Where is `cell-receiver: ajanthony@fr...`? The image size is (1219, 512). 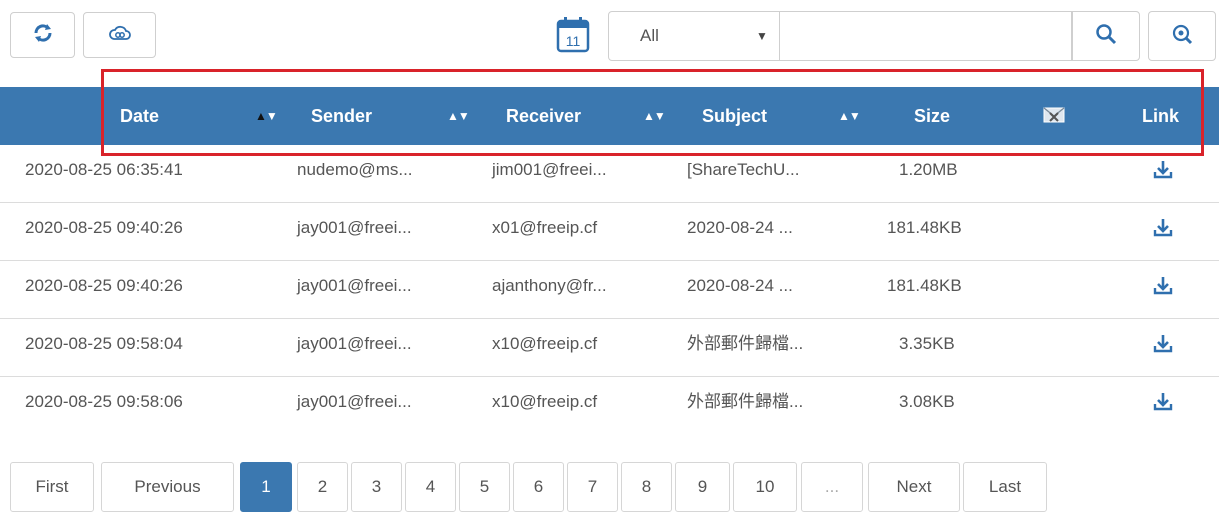
cell-receiver: ajanthony@fr... is located at coordinates (549, 285).